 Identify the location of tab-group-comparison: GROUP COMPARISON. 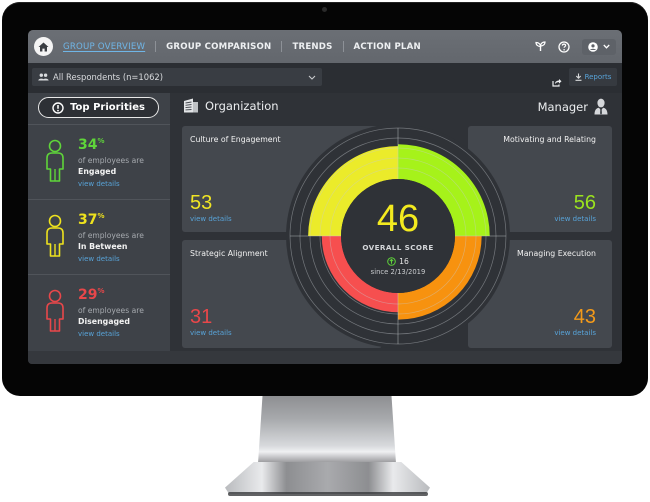
(218, 47).